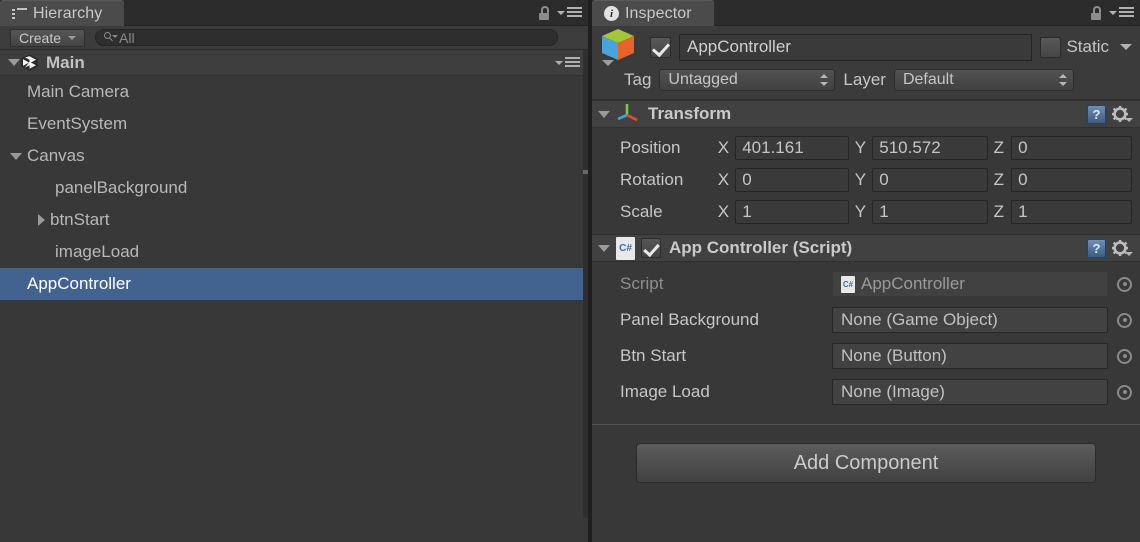 This screenshot has width=1140, height=542. What do you see at coordinates (761, 247) in the screenshot?
I see `script-component-title: App Controller (Script)` at bounding box center [761, 247].